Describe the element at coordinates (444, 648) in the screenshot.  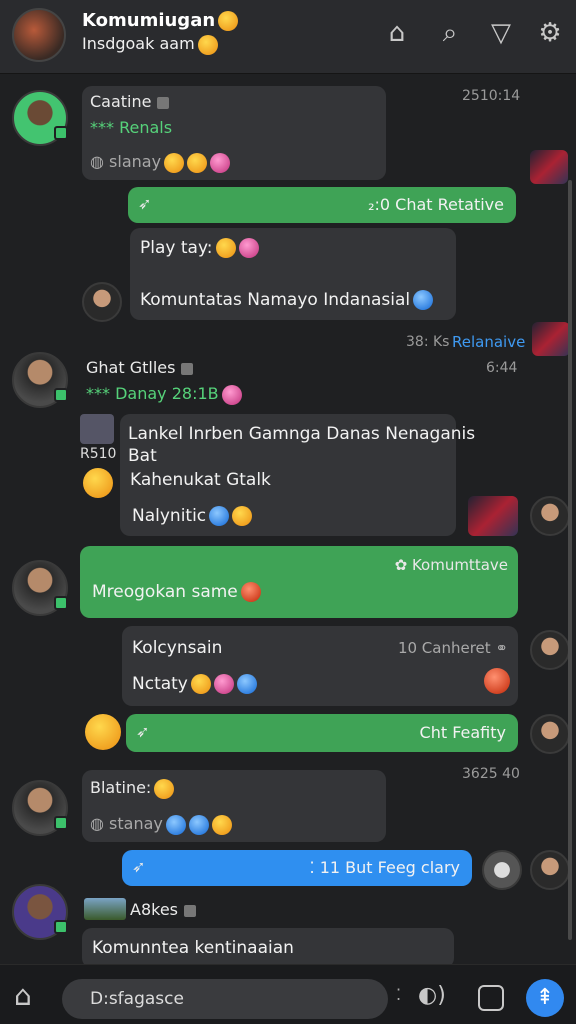
I see `message-meta: 10 Canheret` at that location.